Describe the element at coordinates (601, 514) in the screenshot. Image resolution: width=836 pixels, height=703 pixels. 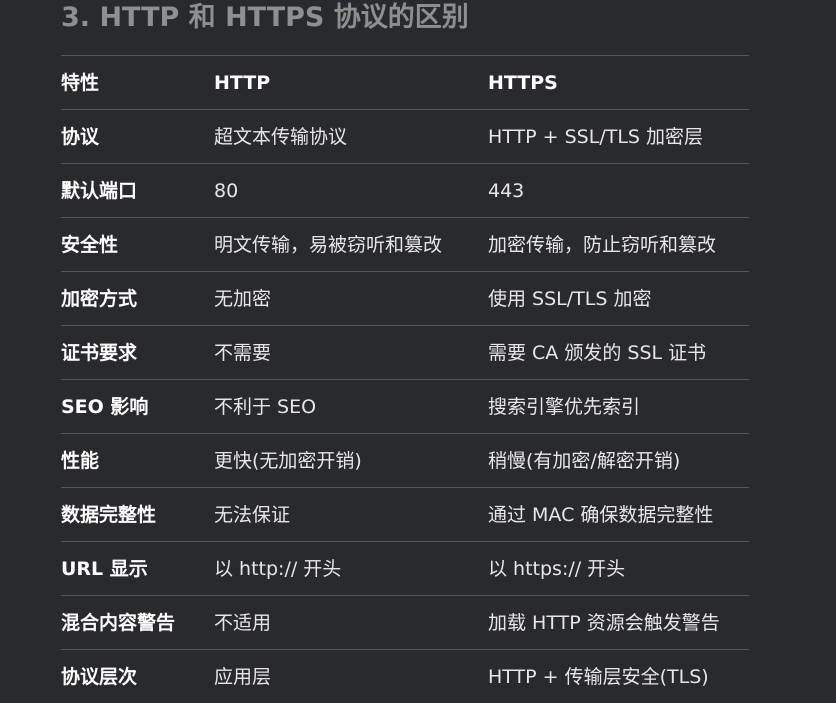
I see `row-https-cell: 通过 MAC 确保数据完整性` at that location.